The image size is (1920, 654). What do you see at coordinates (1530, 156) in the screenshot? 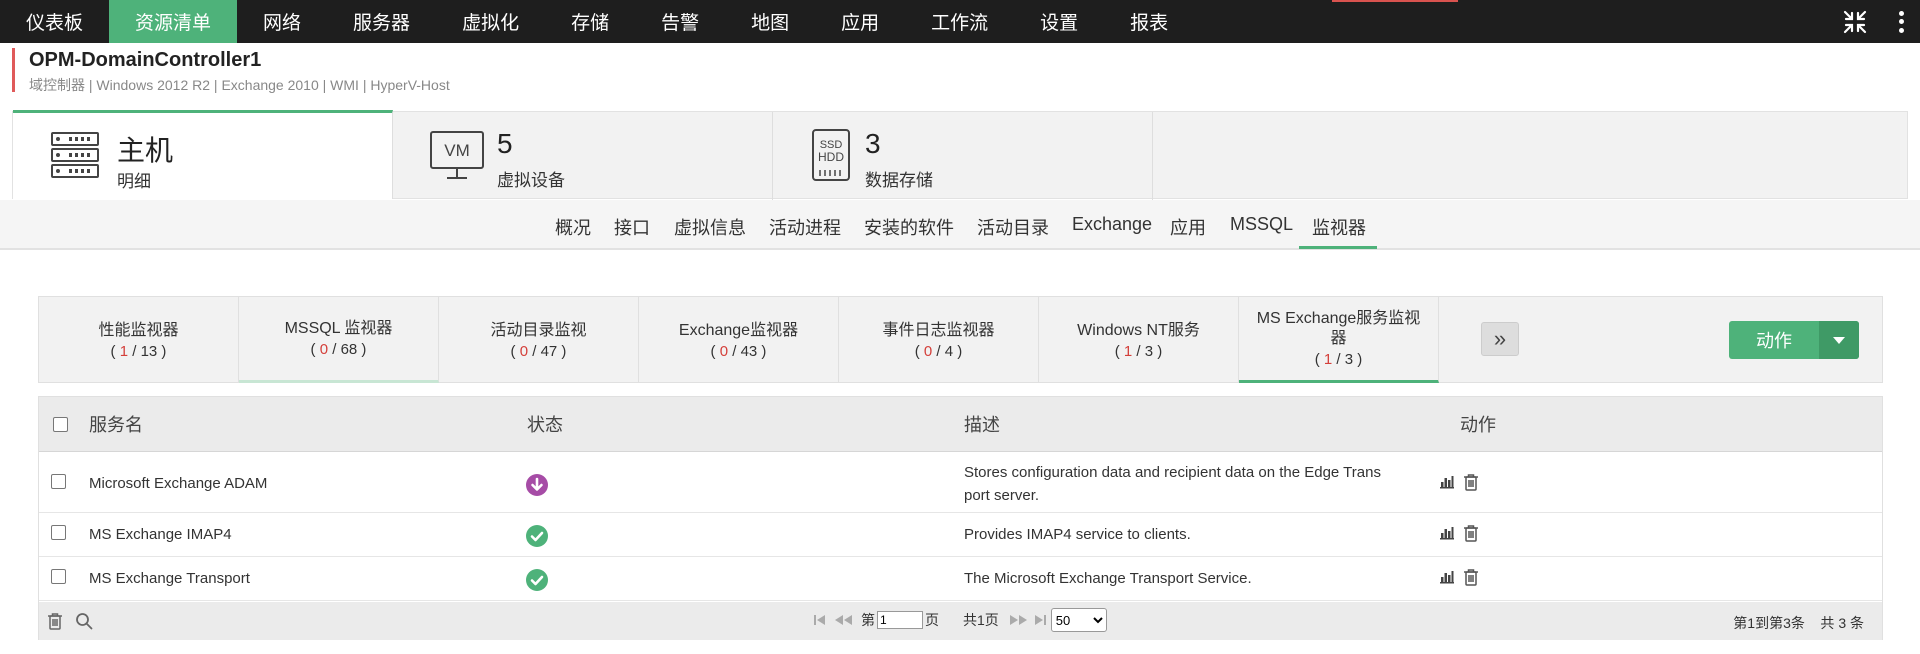
I see `summary-card-empty` at bounding box center [1530, 156].